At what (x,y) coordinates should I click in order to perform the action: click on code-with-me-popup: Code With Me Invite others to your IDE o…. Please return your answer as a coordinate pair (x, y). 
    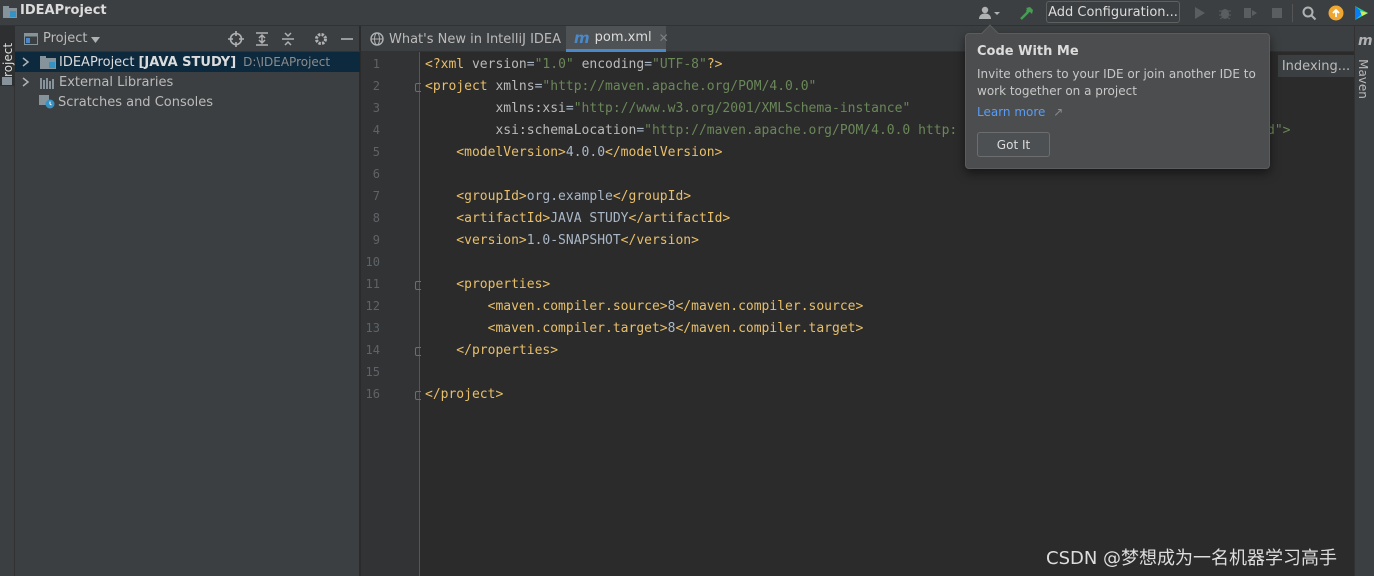
    Looking at the image, I should click on (1117, 96).